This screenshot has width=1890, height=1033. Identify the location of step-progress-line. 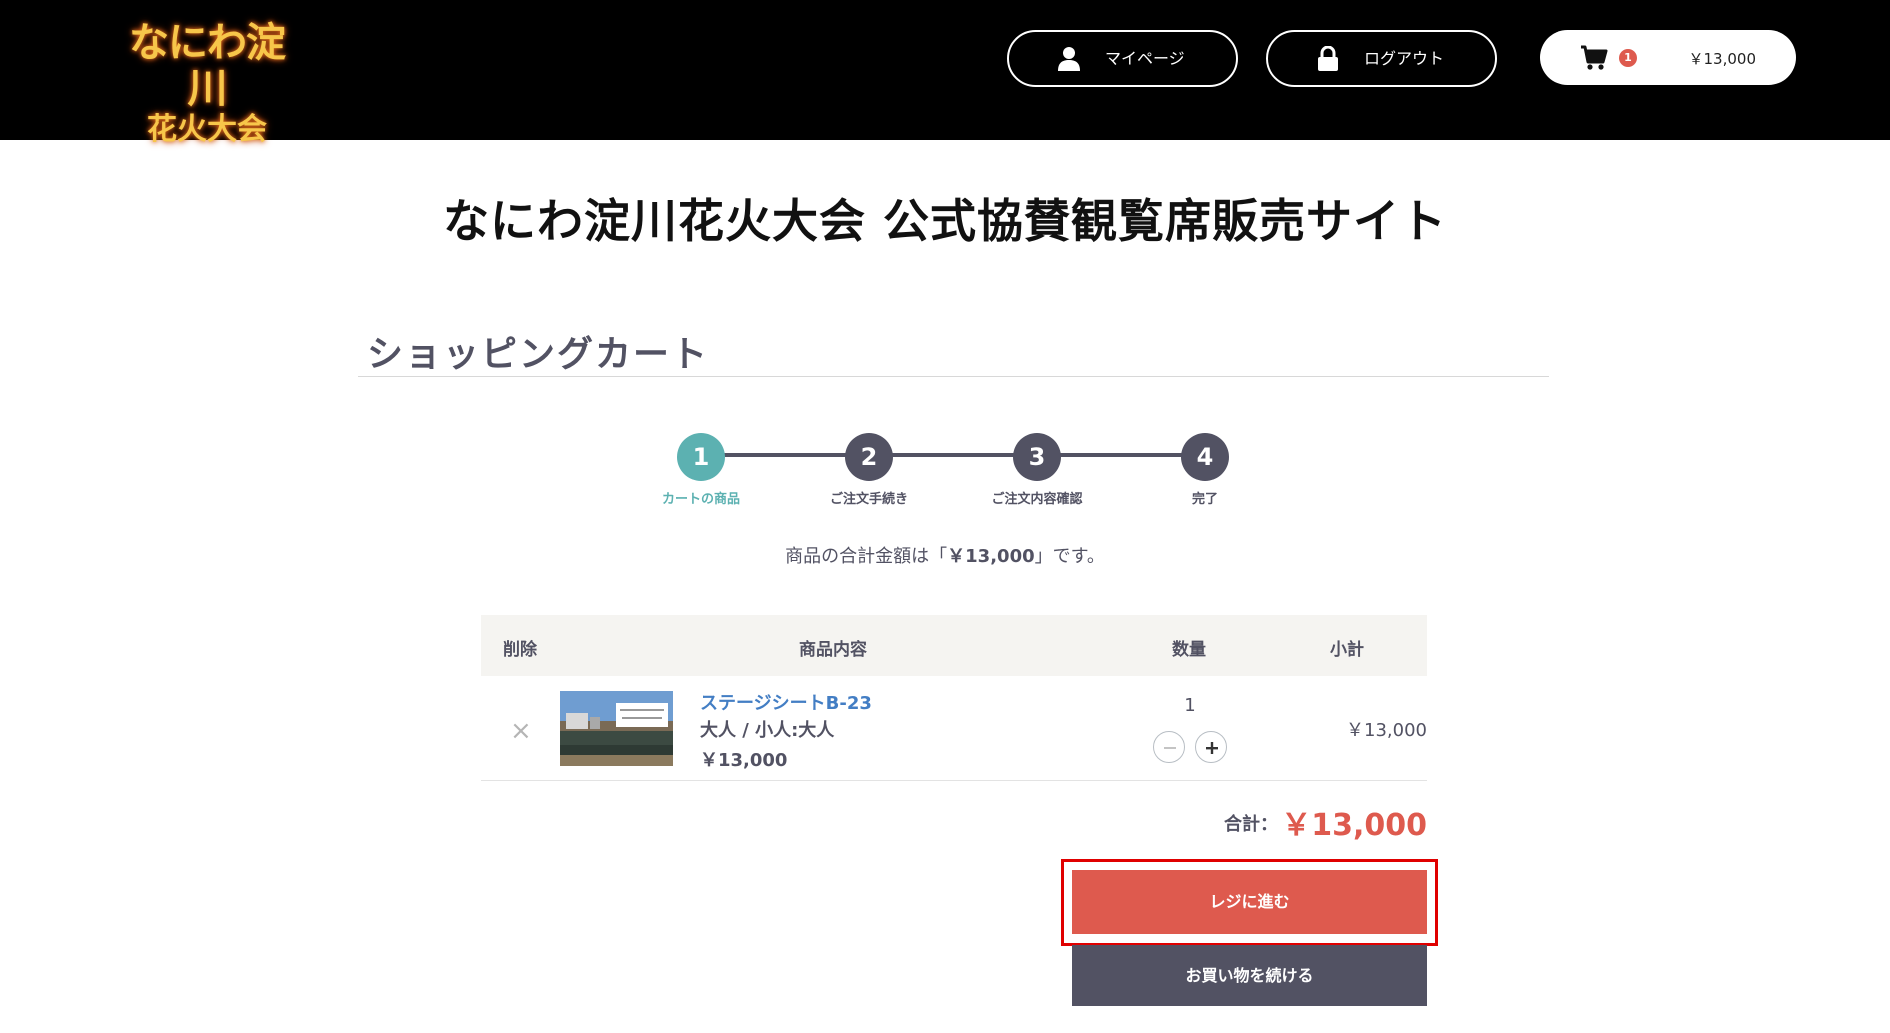
(952, 455).